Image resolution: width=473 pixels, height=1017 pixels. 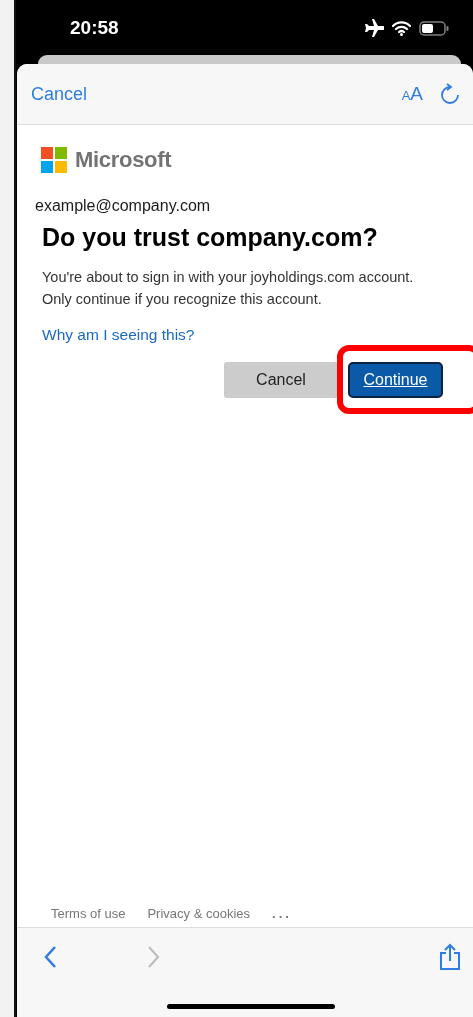 What do you see at coordinates (118, 335) in the screenshot?
I see `help-link: Why am I seeing this?` at bounding box center [118, 335].